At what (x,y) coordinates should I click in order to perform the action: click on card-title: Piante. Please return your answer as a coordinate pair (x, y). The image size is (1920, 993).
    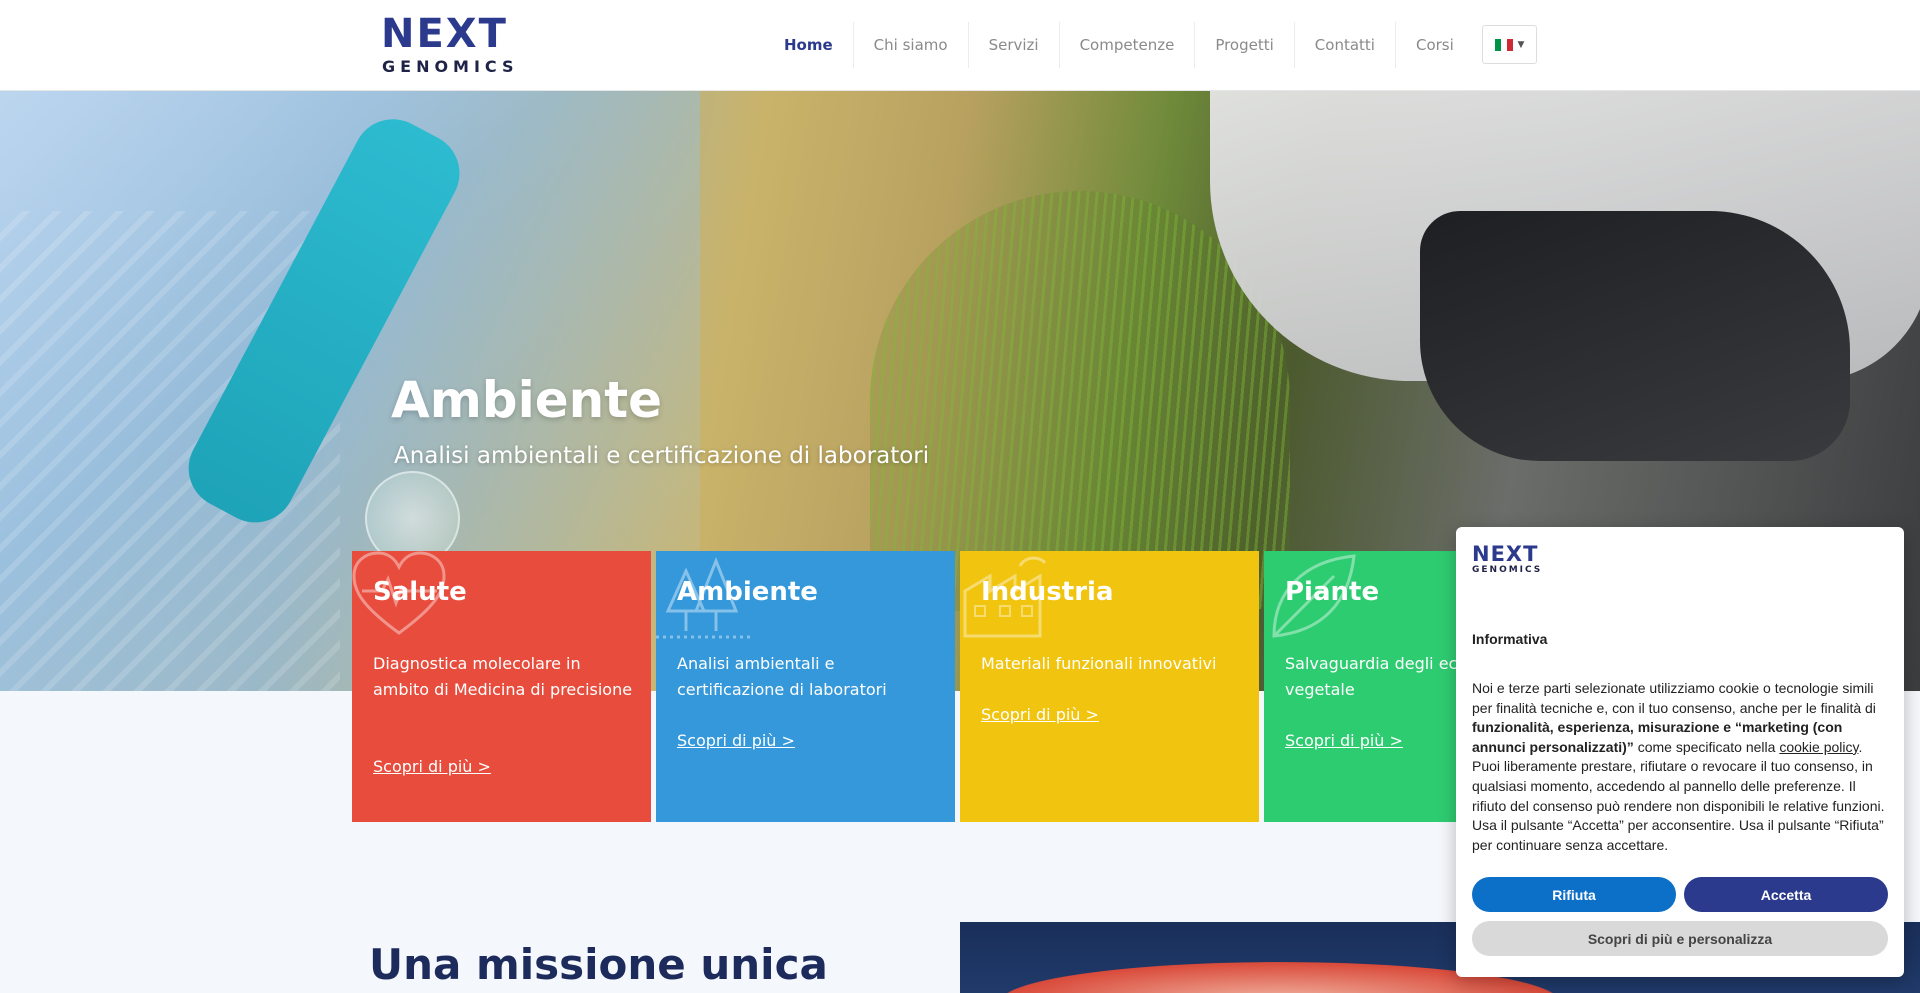
    Looking at the image, I should click on (1332, 592).